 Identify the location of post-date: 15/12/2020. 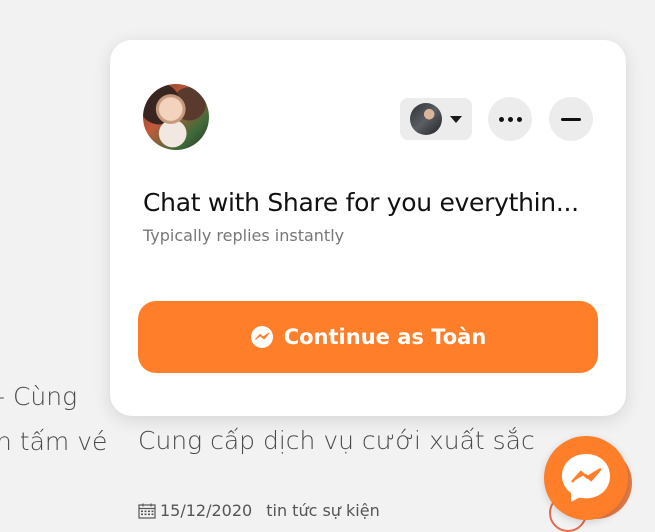
(195, 510).